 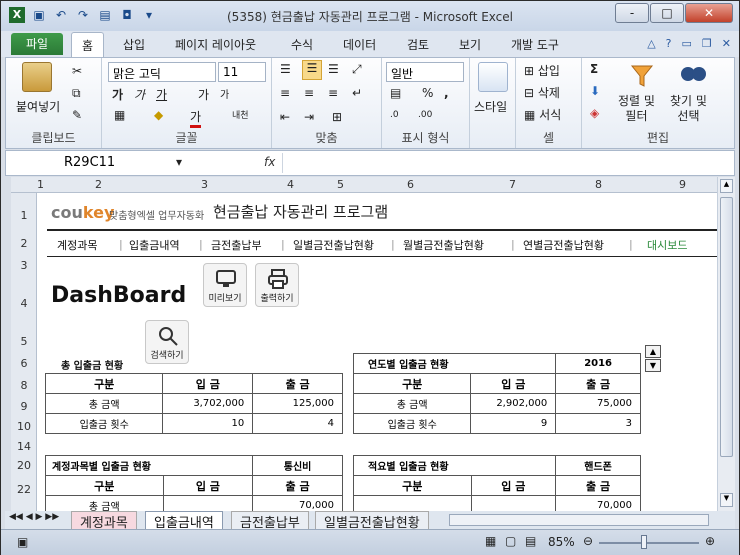 I want to click on find-select-button: 찾기 및 선택, so click(x=688, y=109).